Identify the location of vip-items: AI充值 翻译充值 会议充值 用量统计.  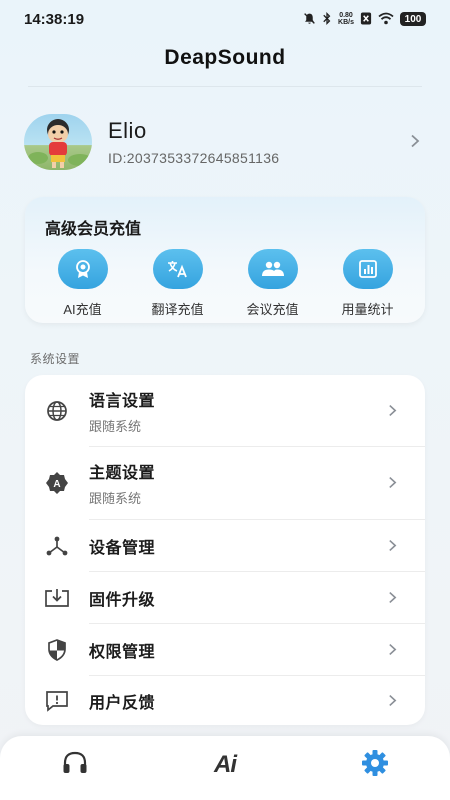
(225, 283).